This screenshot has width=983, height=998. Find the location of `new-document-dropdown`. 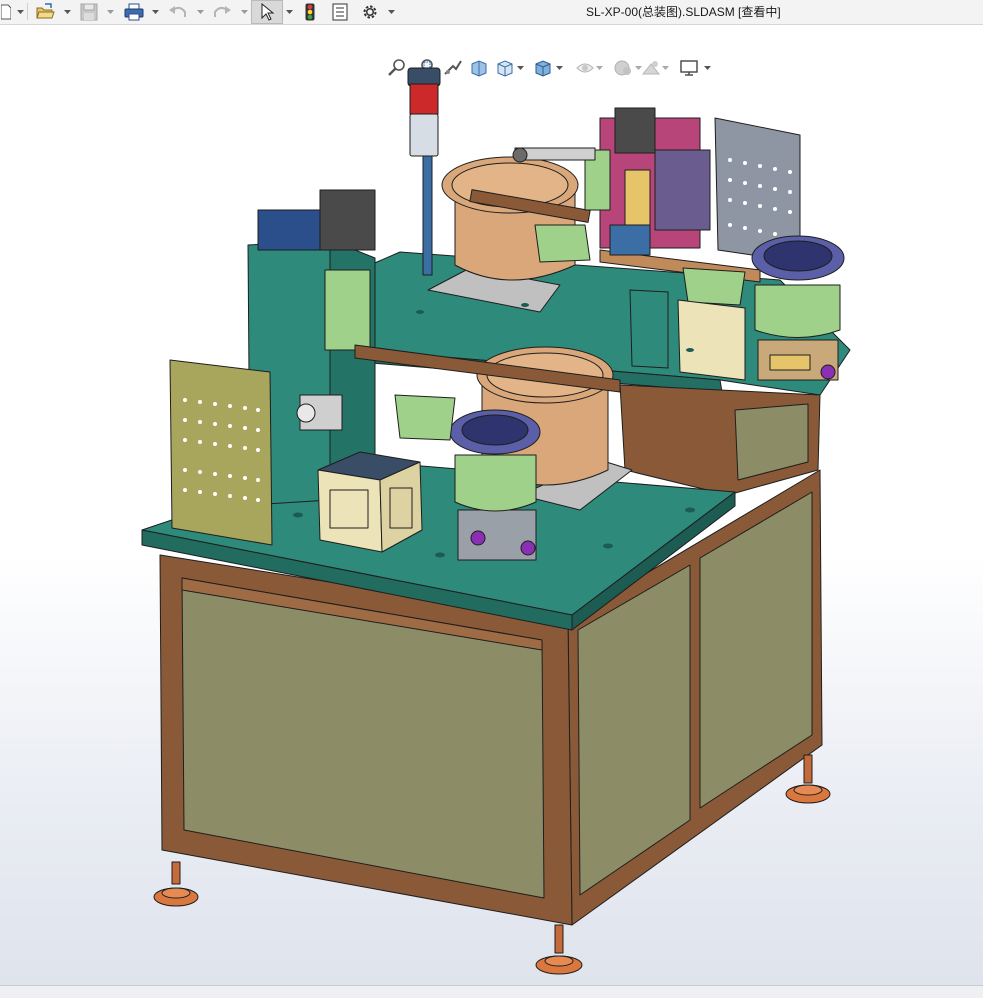

new-document-dropdown is located at coordinates (20, 12).